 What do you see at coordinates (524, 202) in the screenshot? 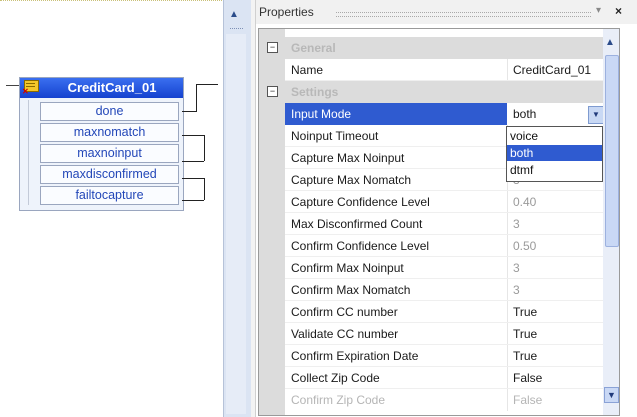
I see `property-value: 0.40` at bounding box center [524, 202].